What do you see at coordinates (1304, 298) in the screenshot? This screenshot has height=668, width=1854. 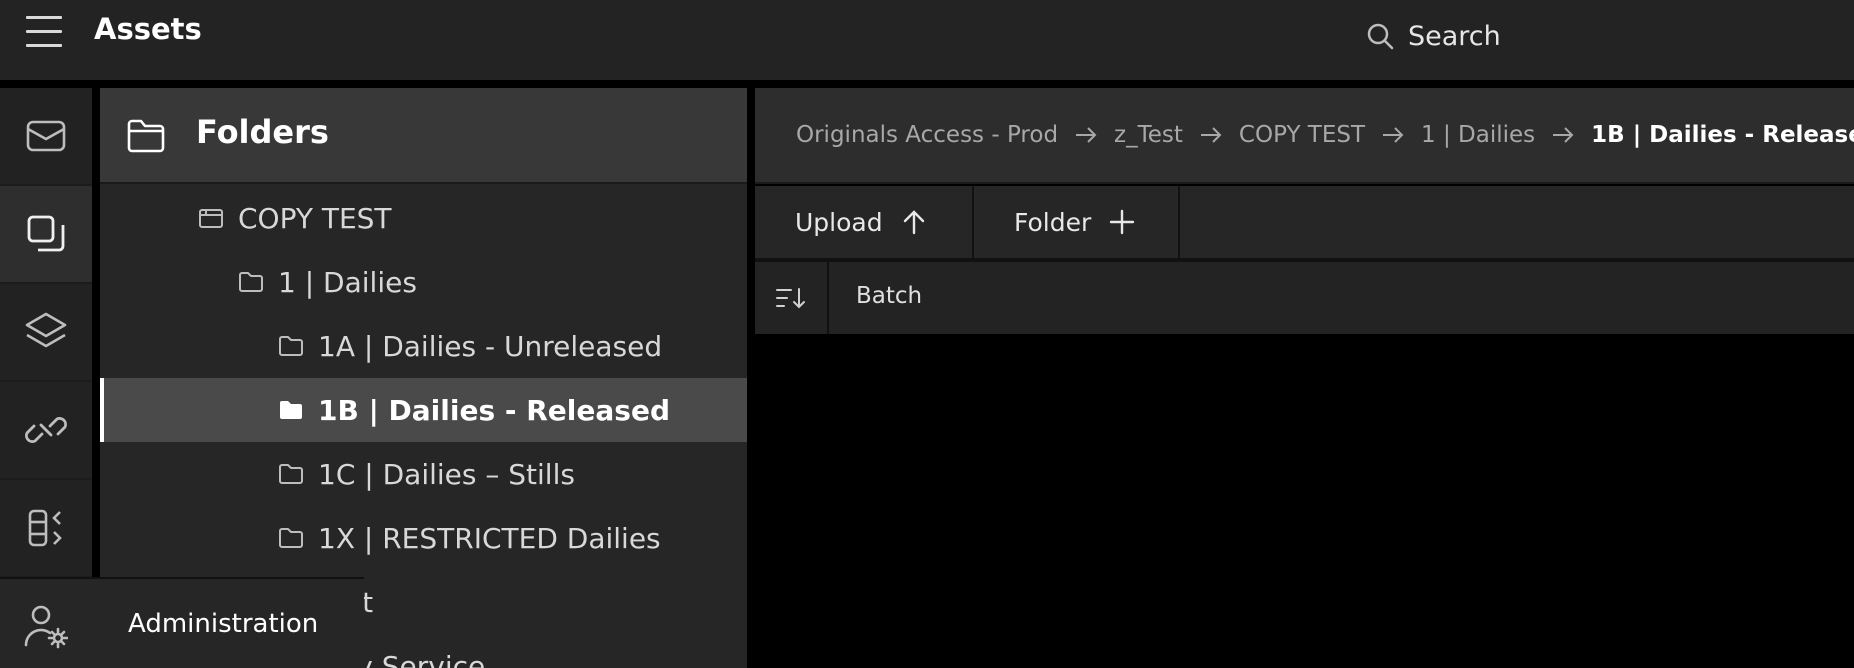 I see `sub-toolbar: Batch` at bounding box center [1304, 298].